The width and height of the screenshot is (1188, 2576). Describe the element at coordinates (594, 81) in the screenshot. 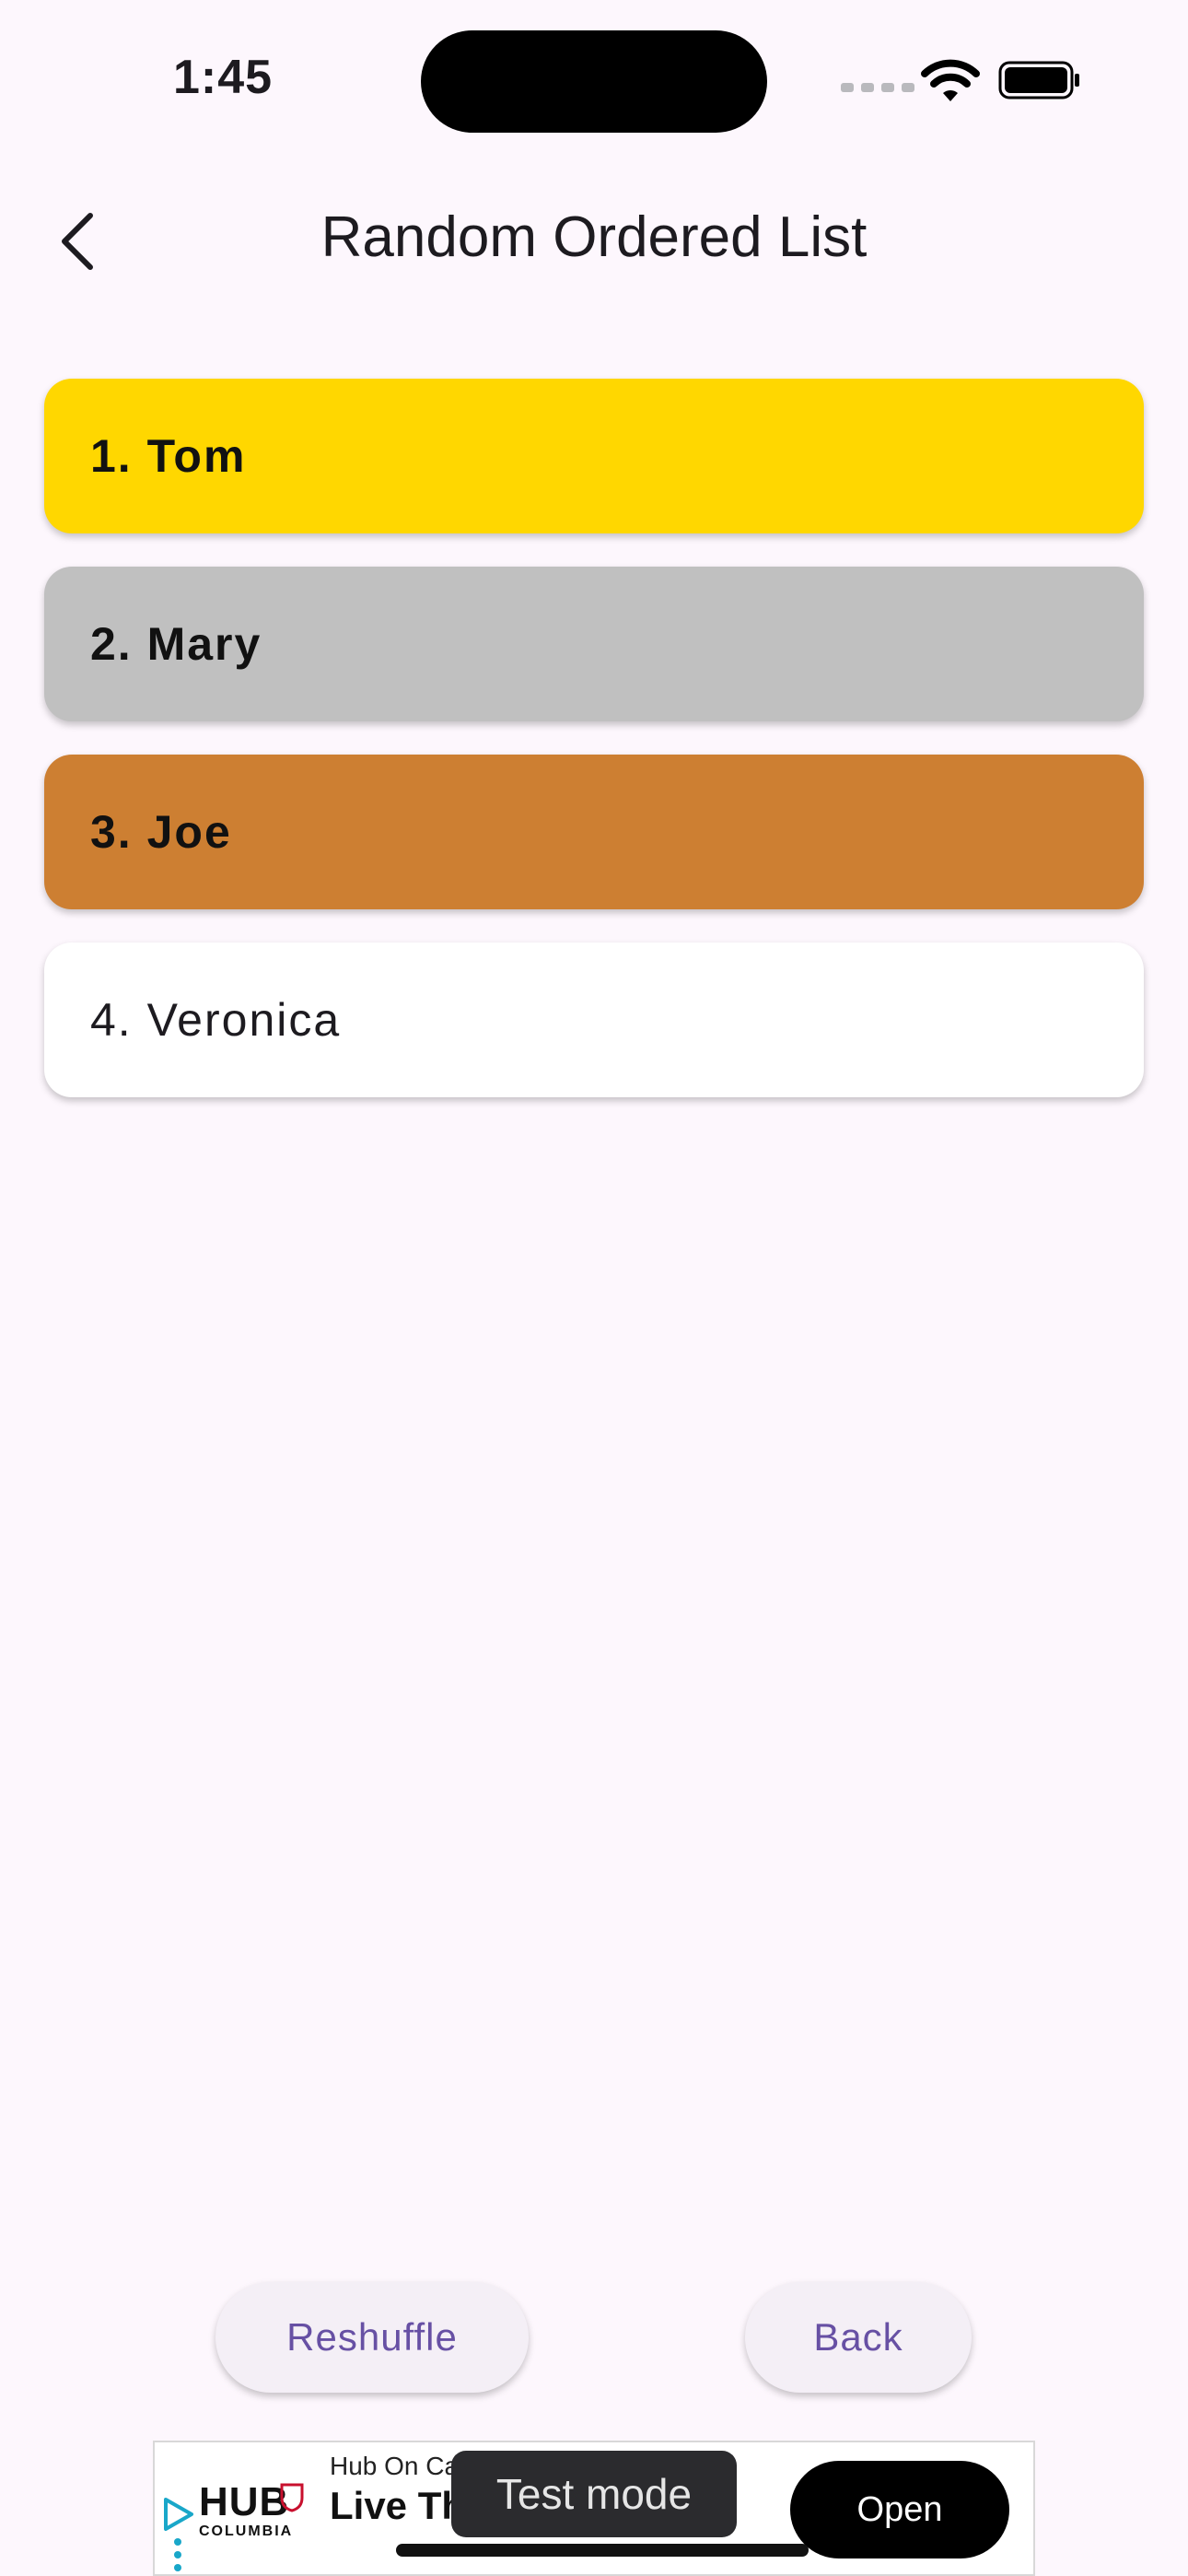

I see `dynamic-island` at that location.